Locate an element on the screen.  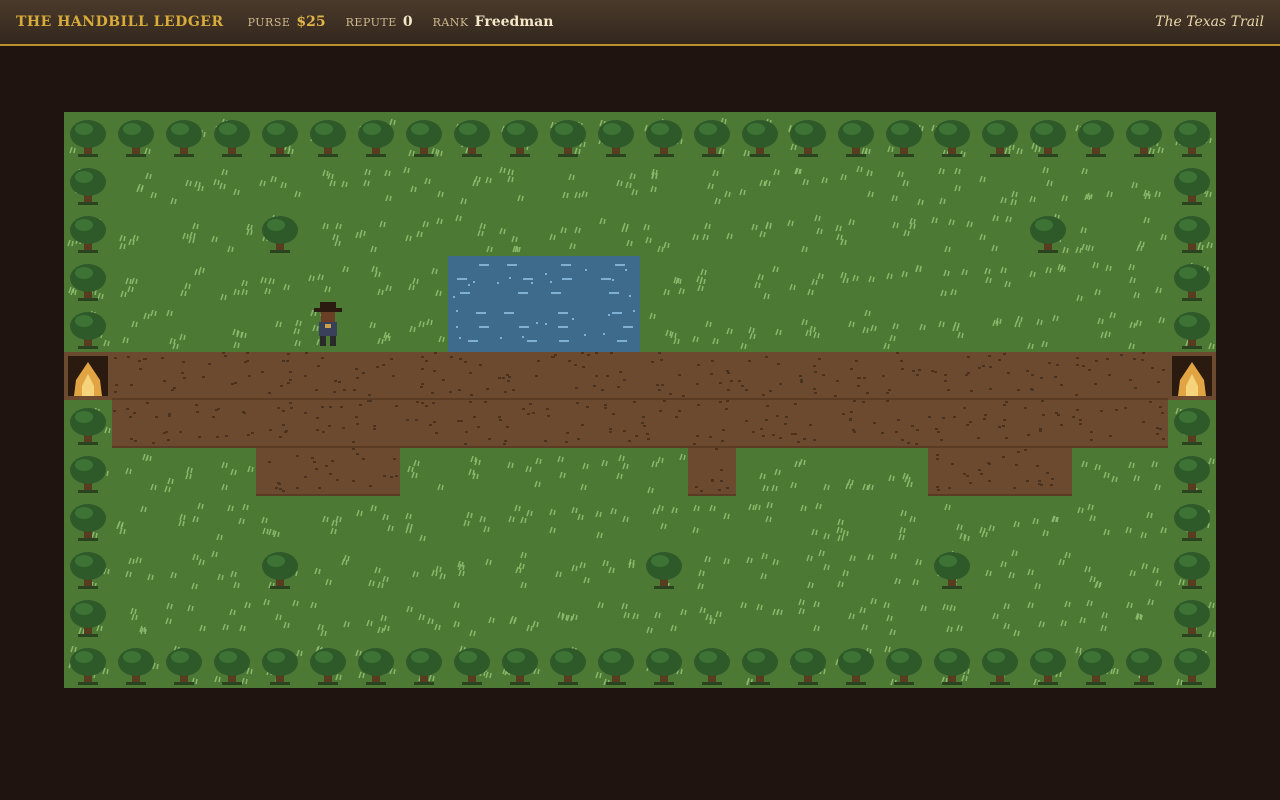
water-tile is located at coordinates (520, 280).